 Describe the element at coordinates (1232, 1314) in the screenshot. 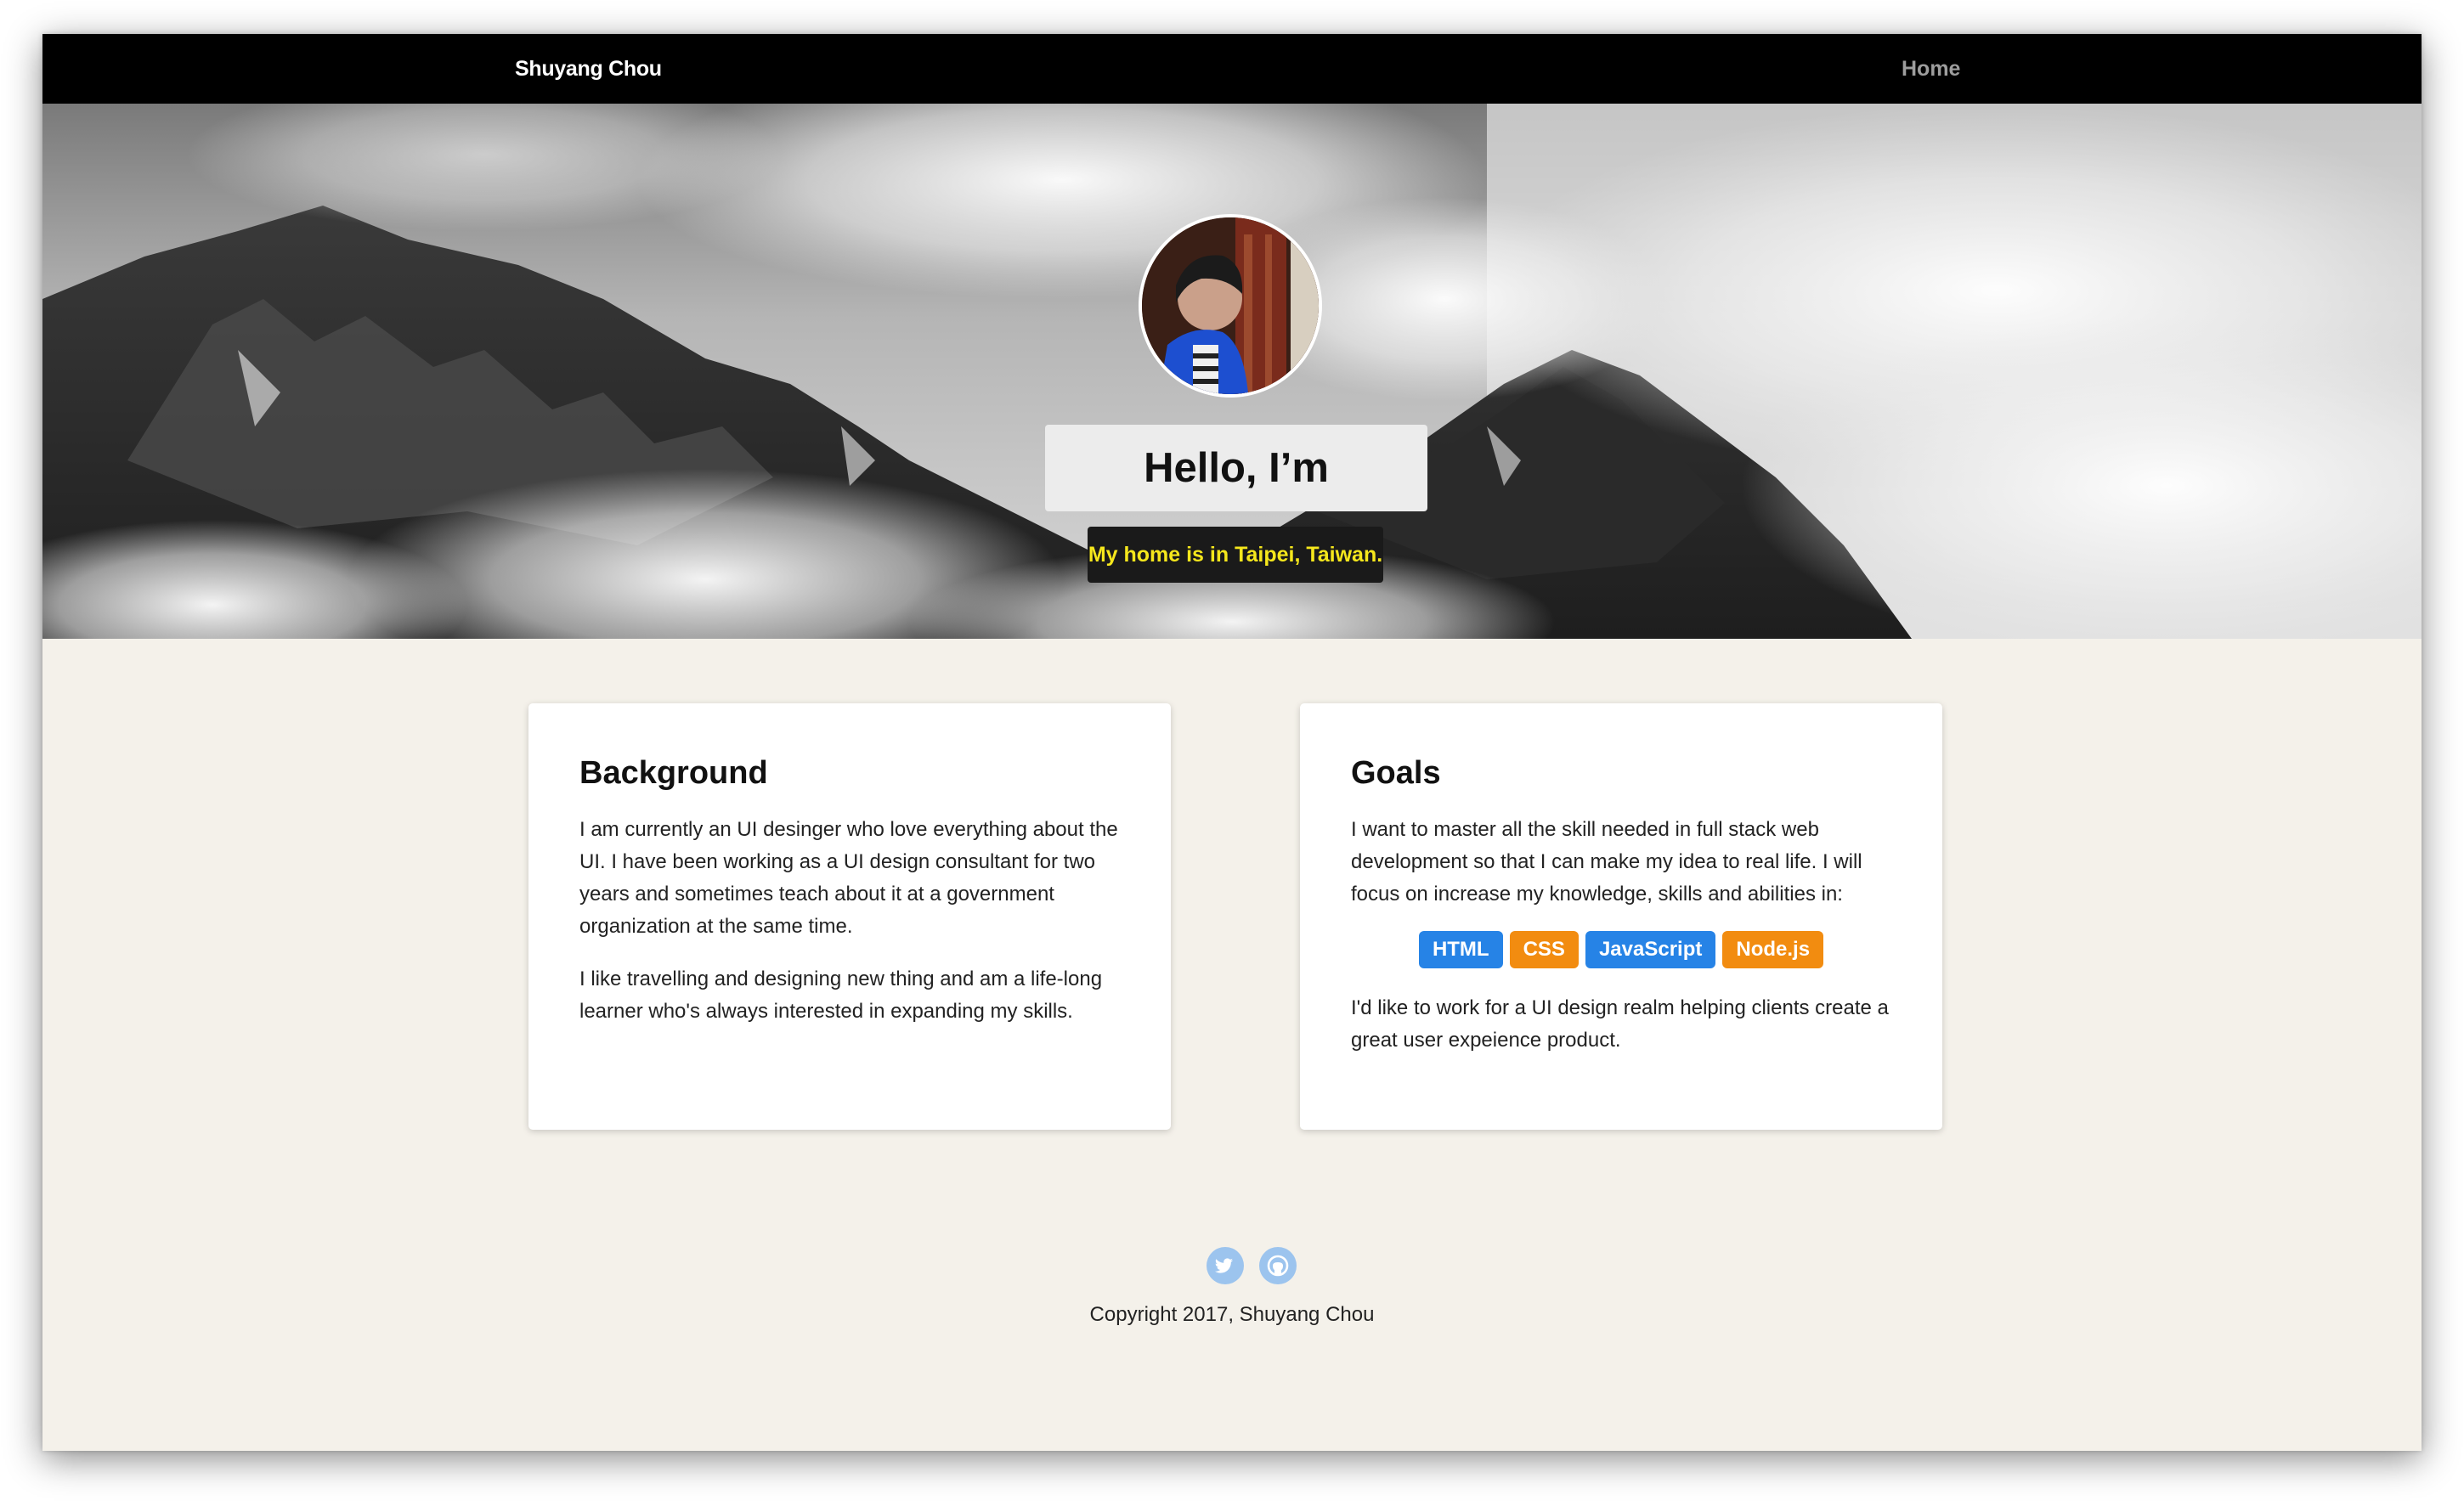

I see `copyright-text: Copyright 2017, Shuyang Chou` at that location.